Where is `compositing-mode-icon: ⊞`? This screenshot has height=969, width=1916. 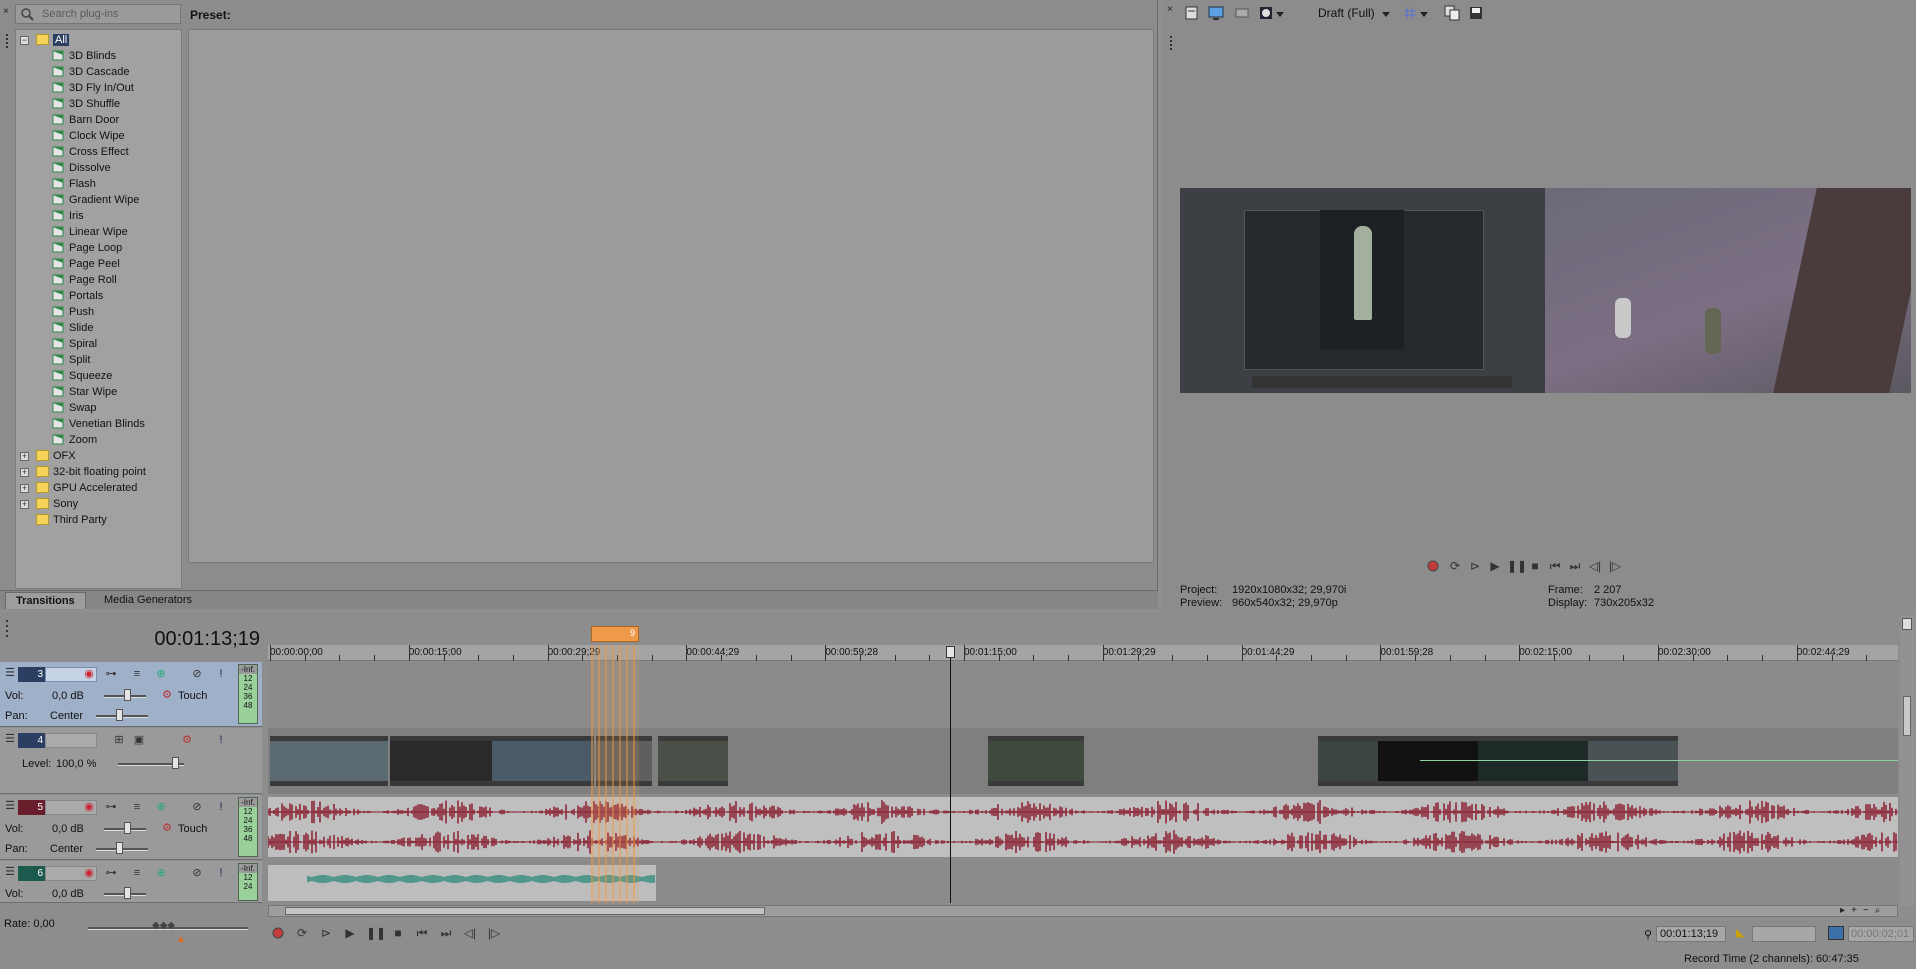
compositing-mode-icon: ⊞ is located at coordinates (119, 740).